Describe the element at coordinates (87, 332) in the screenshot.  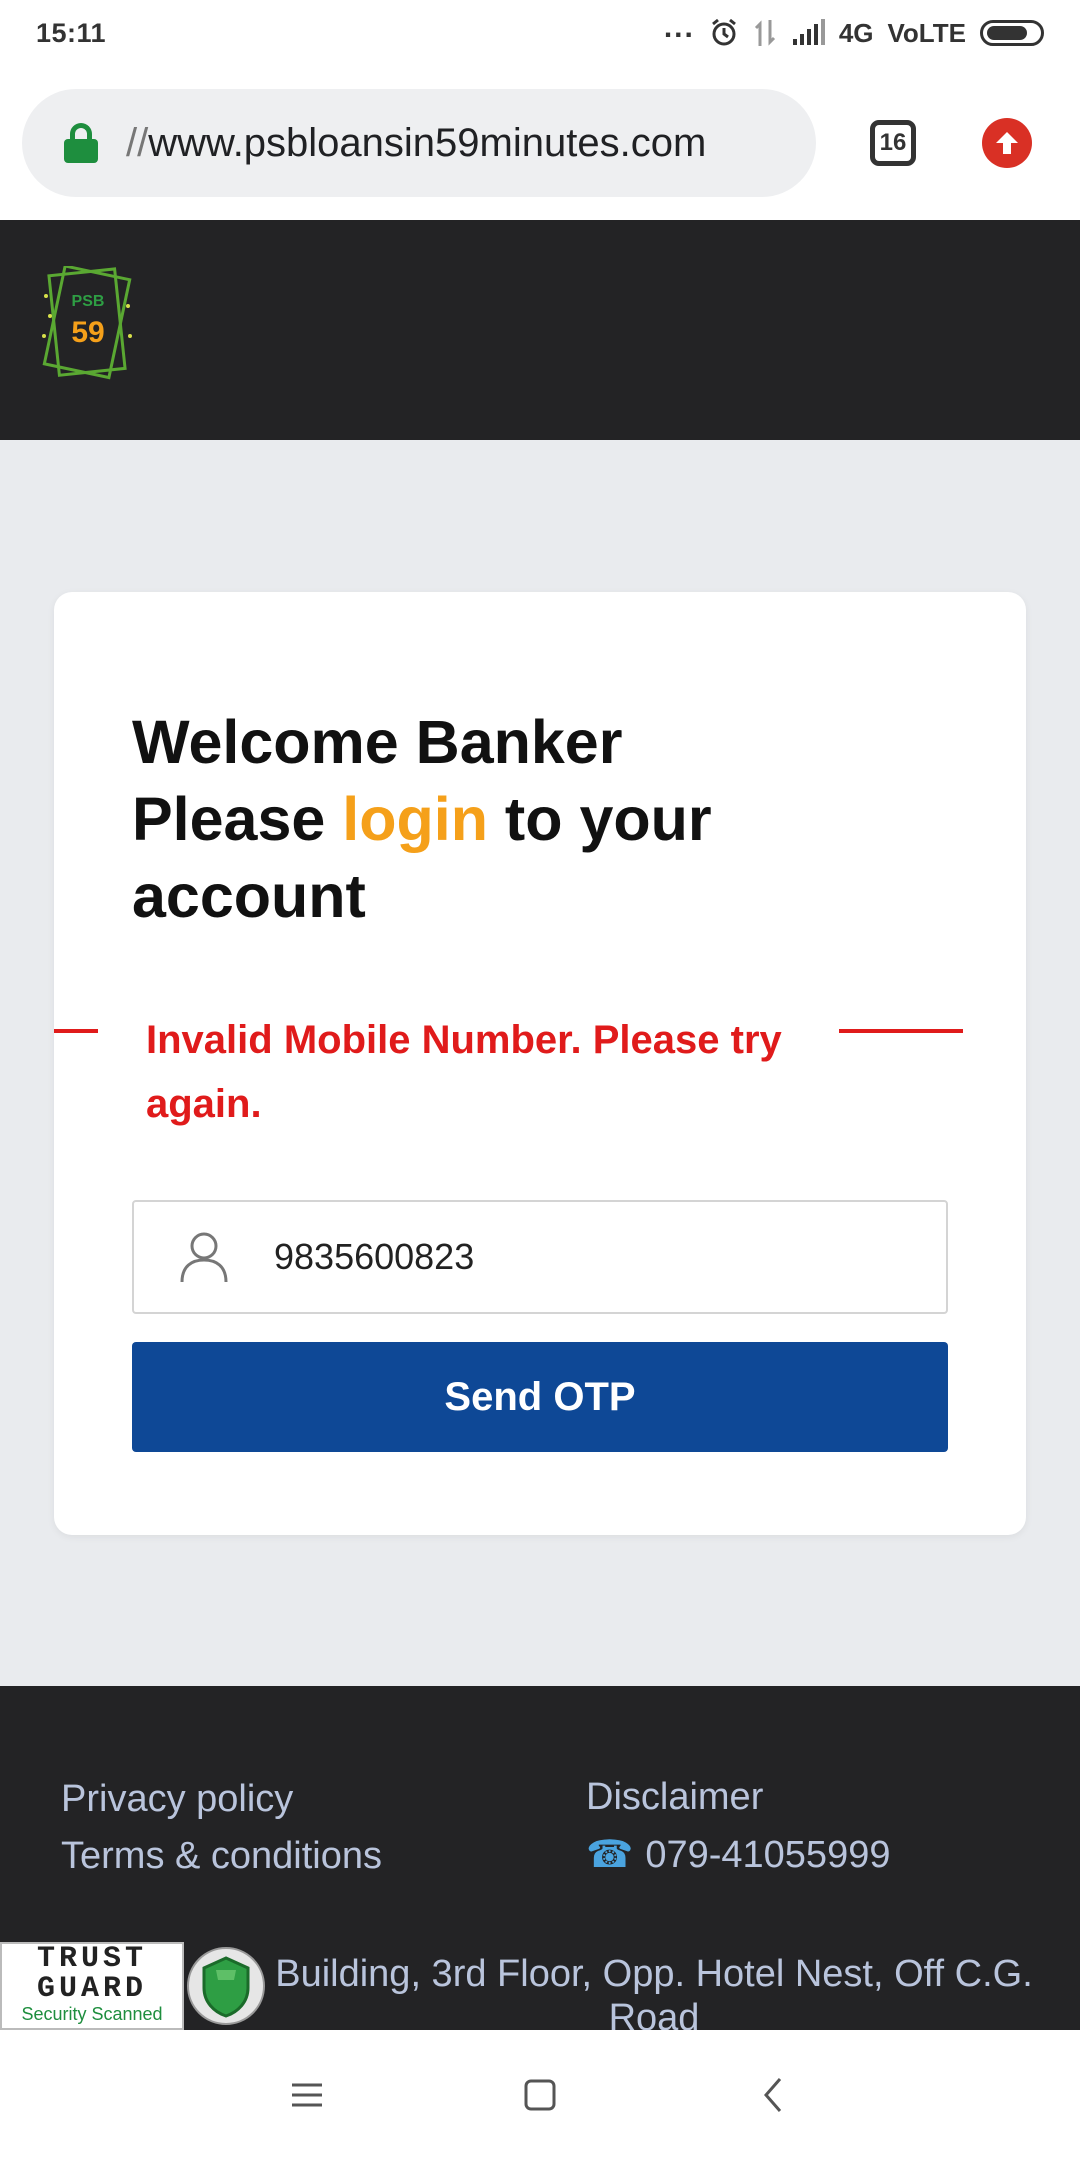
I see `svg-text: 59` at that location.